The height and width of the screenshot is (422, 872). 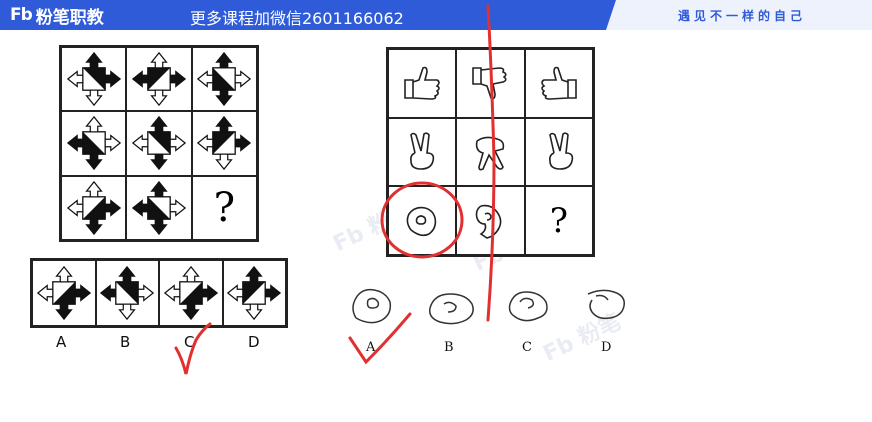 What do you see at coordinates (491, 163) in the screenshot?
I see `divider-stroke` at bounding box center [491, 163].